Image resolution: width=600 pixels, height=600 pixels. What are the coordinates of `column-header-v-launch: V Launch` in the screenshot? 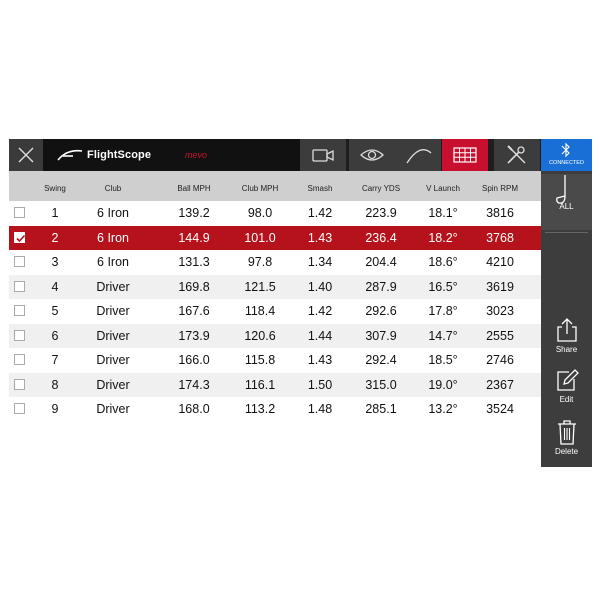 It's located at (443, 188).